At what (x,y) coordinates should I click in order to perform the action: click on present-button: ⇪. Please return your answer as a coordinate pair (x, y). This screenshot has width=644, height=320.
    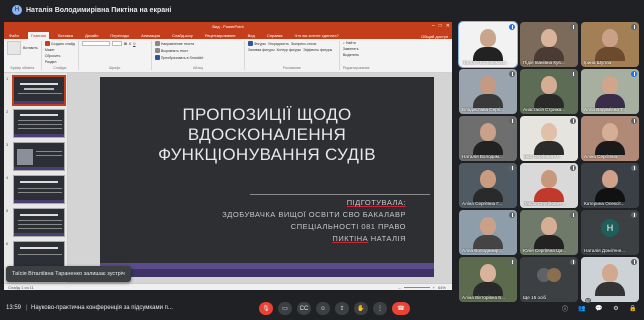
    Looking at the image, I should click on (342, 308).